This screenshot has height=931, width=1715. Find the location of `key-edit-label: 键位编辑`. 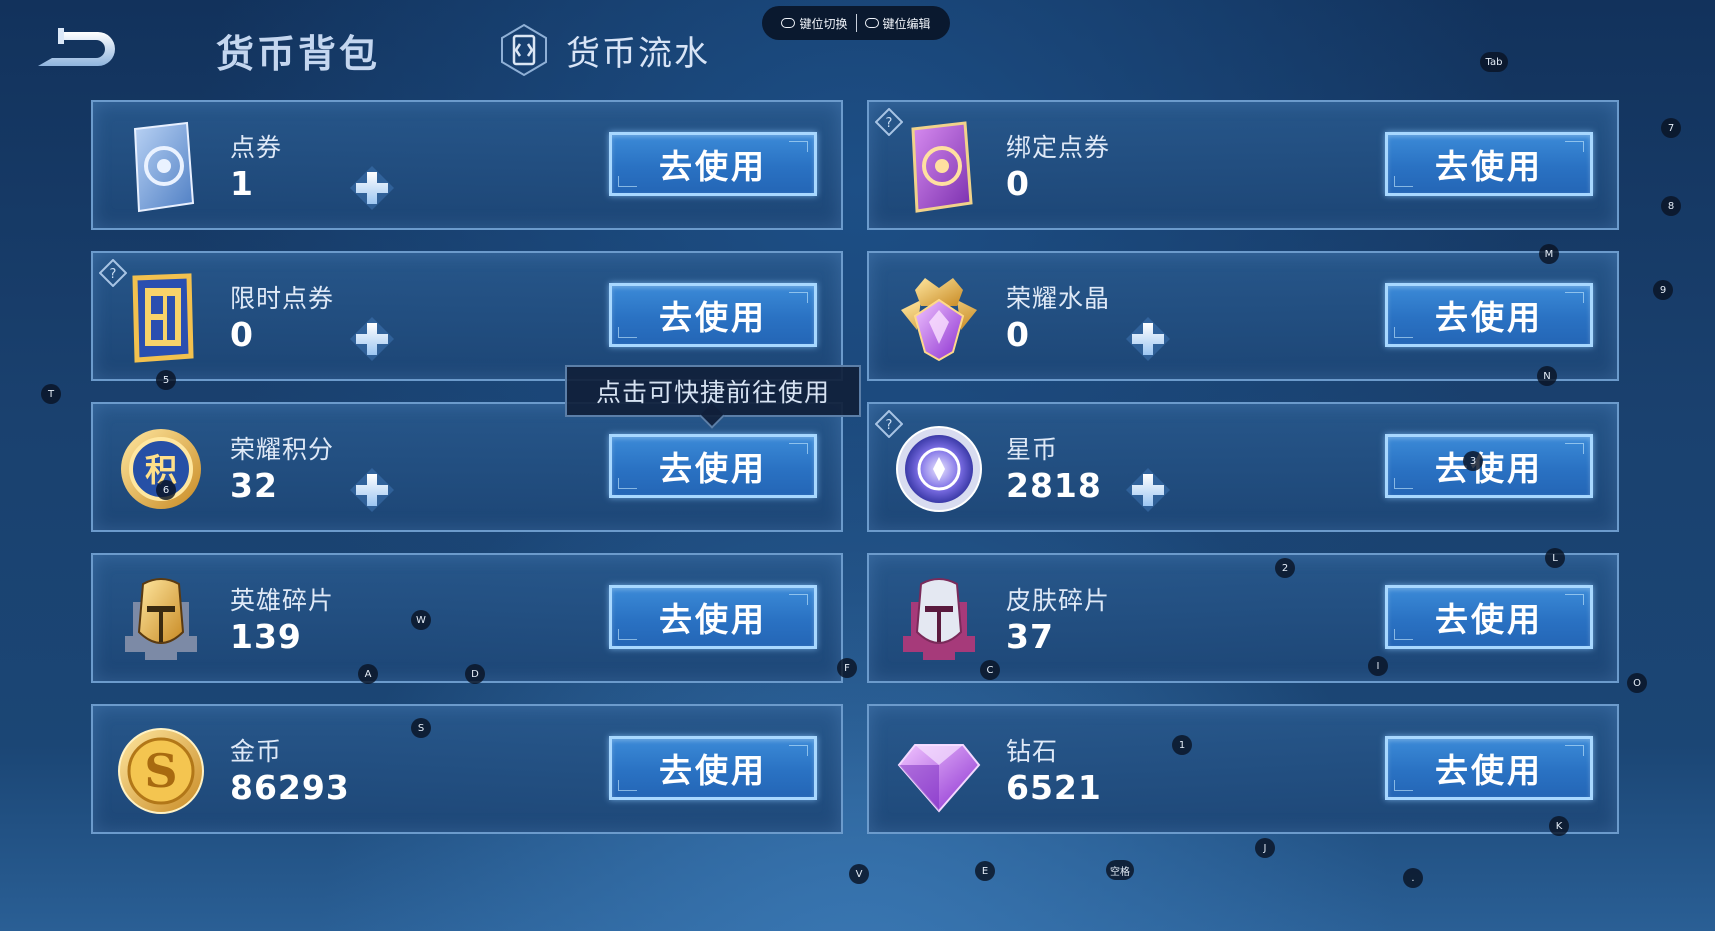

key-edit-label: 键位编辑 is located at coordinates (906, 23).